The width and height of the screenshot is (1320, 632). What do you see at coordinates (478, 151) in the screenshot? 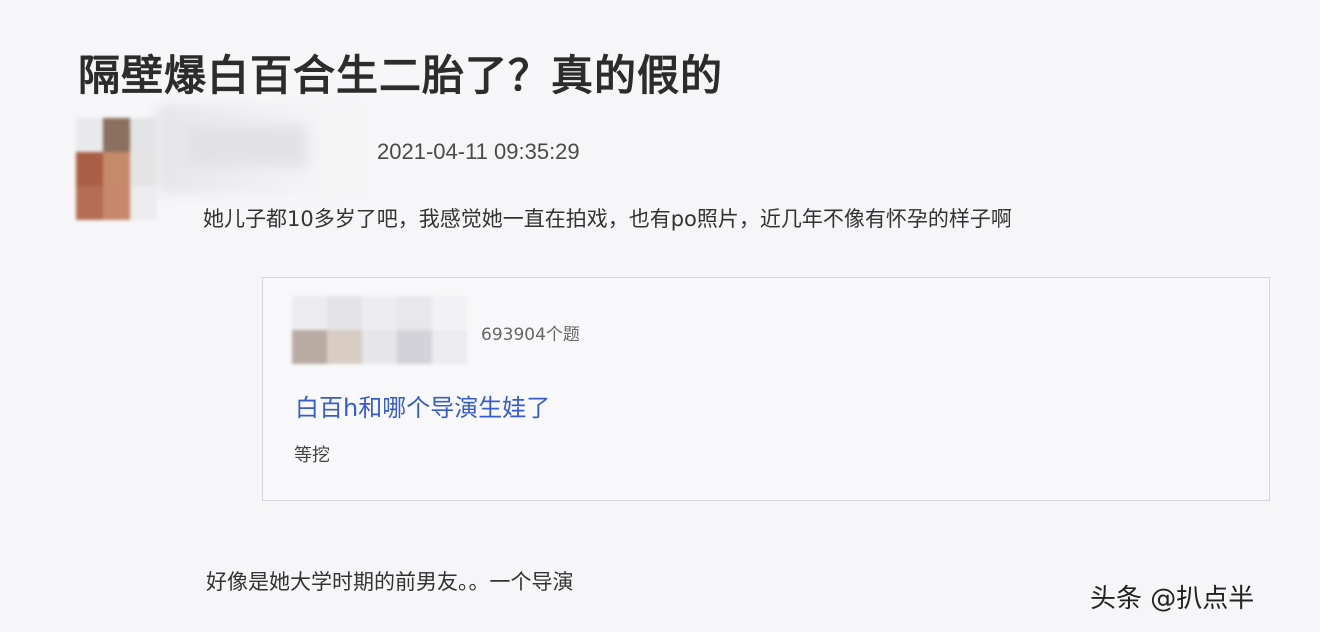
I see `post-timestamp: 2021-04-11 09:35:29` at bounding box center [478, 151].